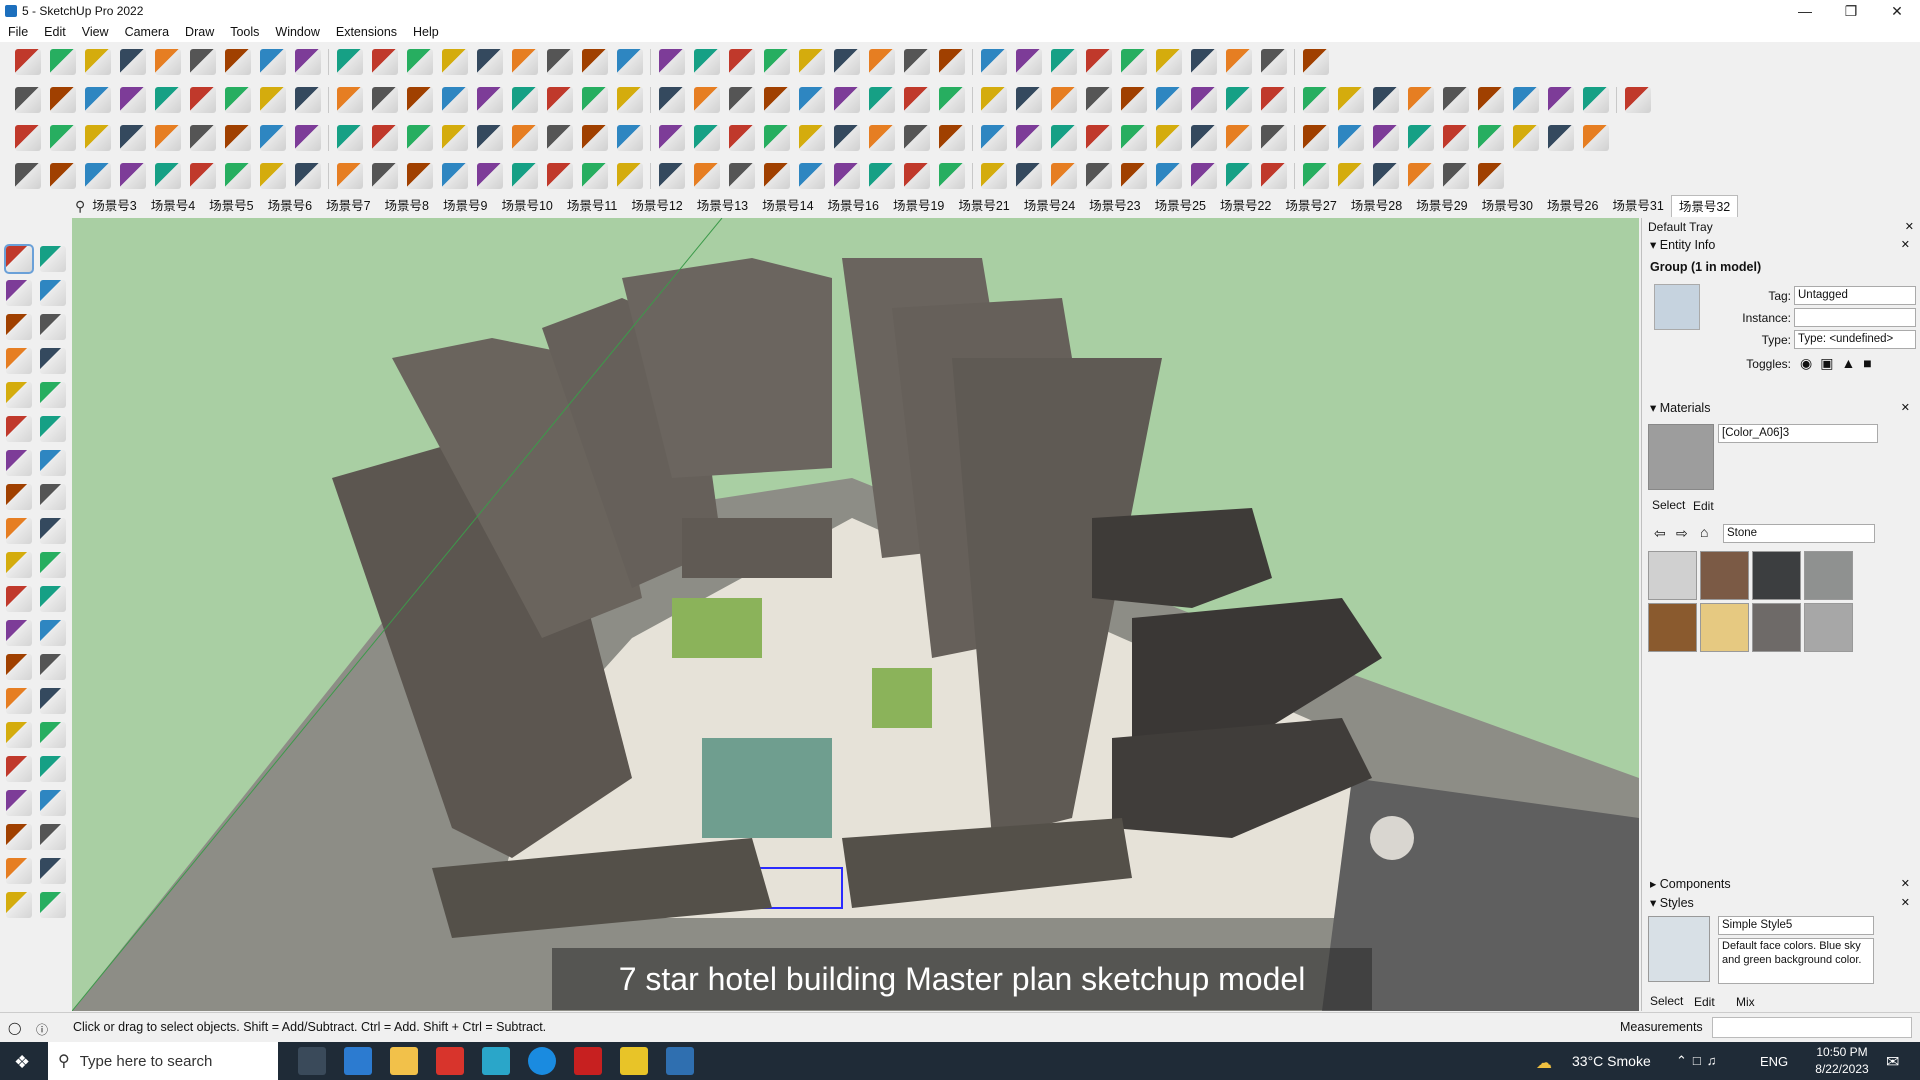 The image size is (1920, 1080). What do you see at coordinates (1114, 206) in the screenshot?
I see `scene-tab: 场景号23` at bounding box center [1114, 206].